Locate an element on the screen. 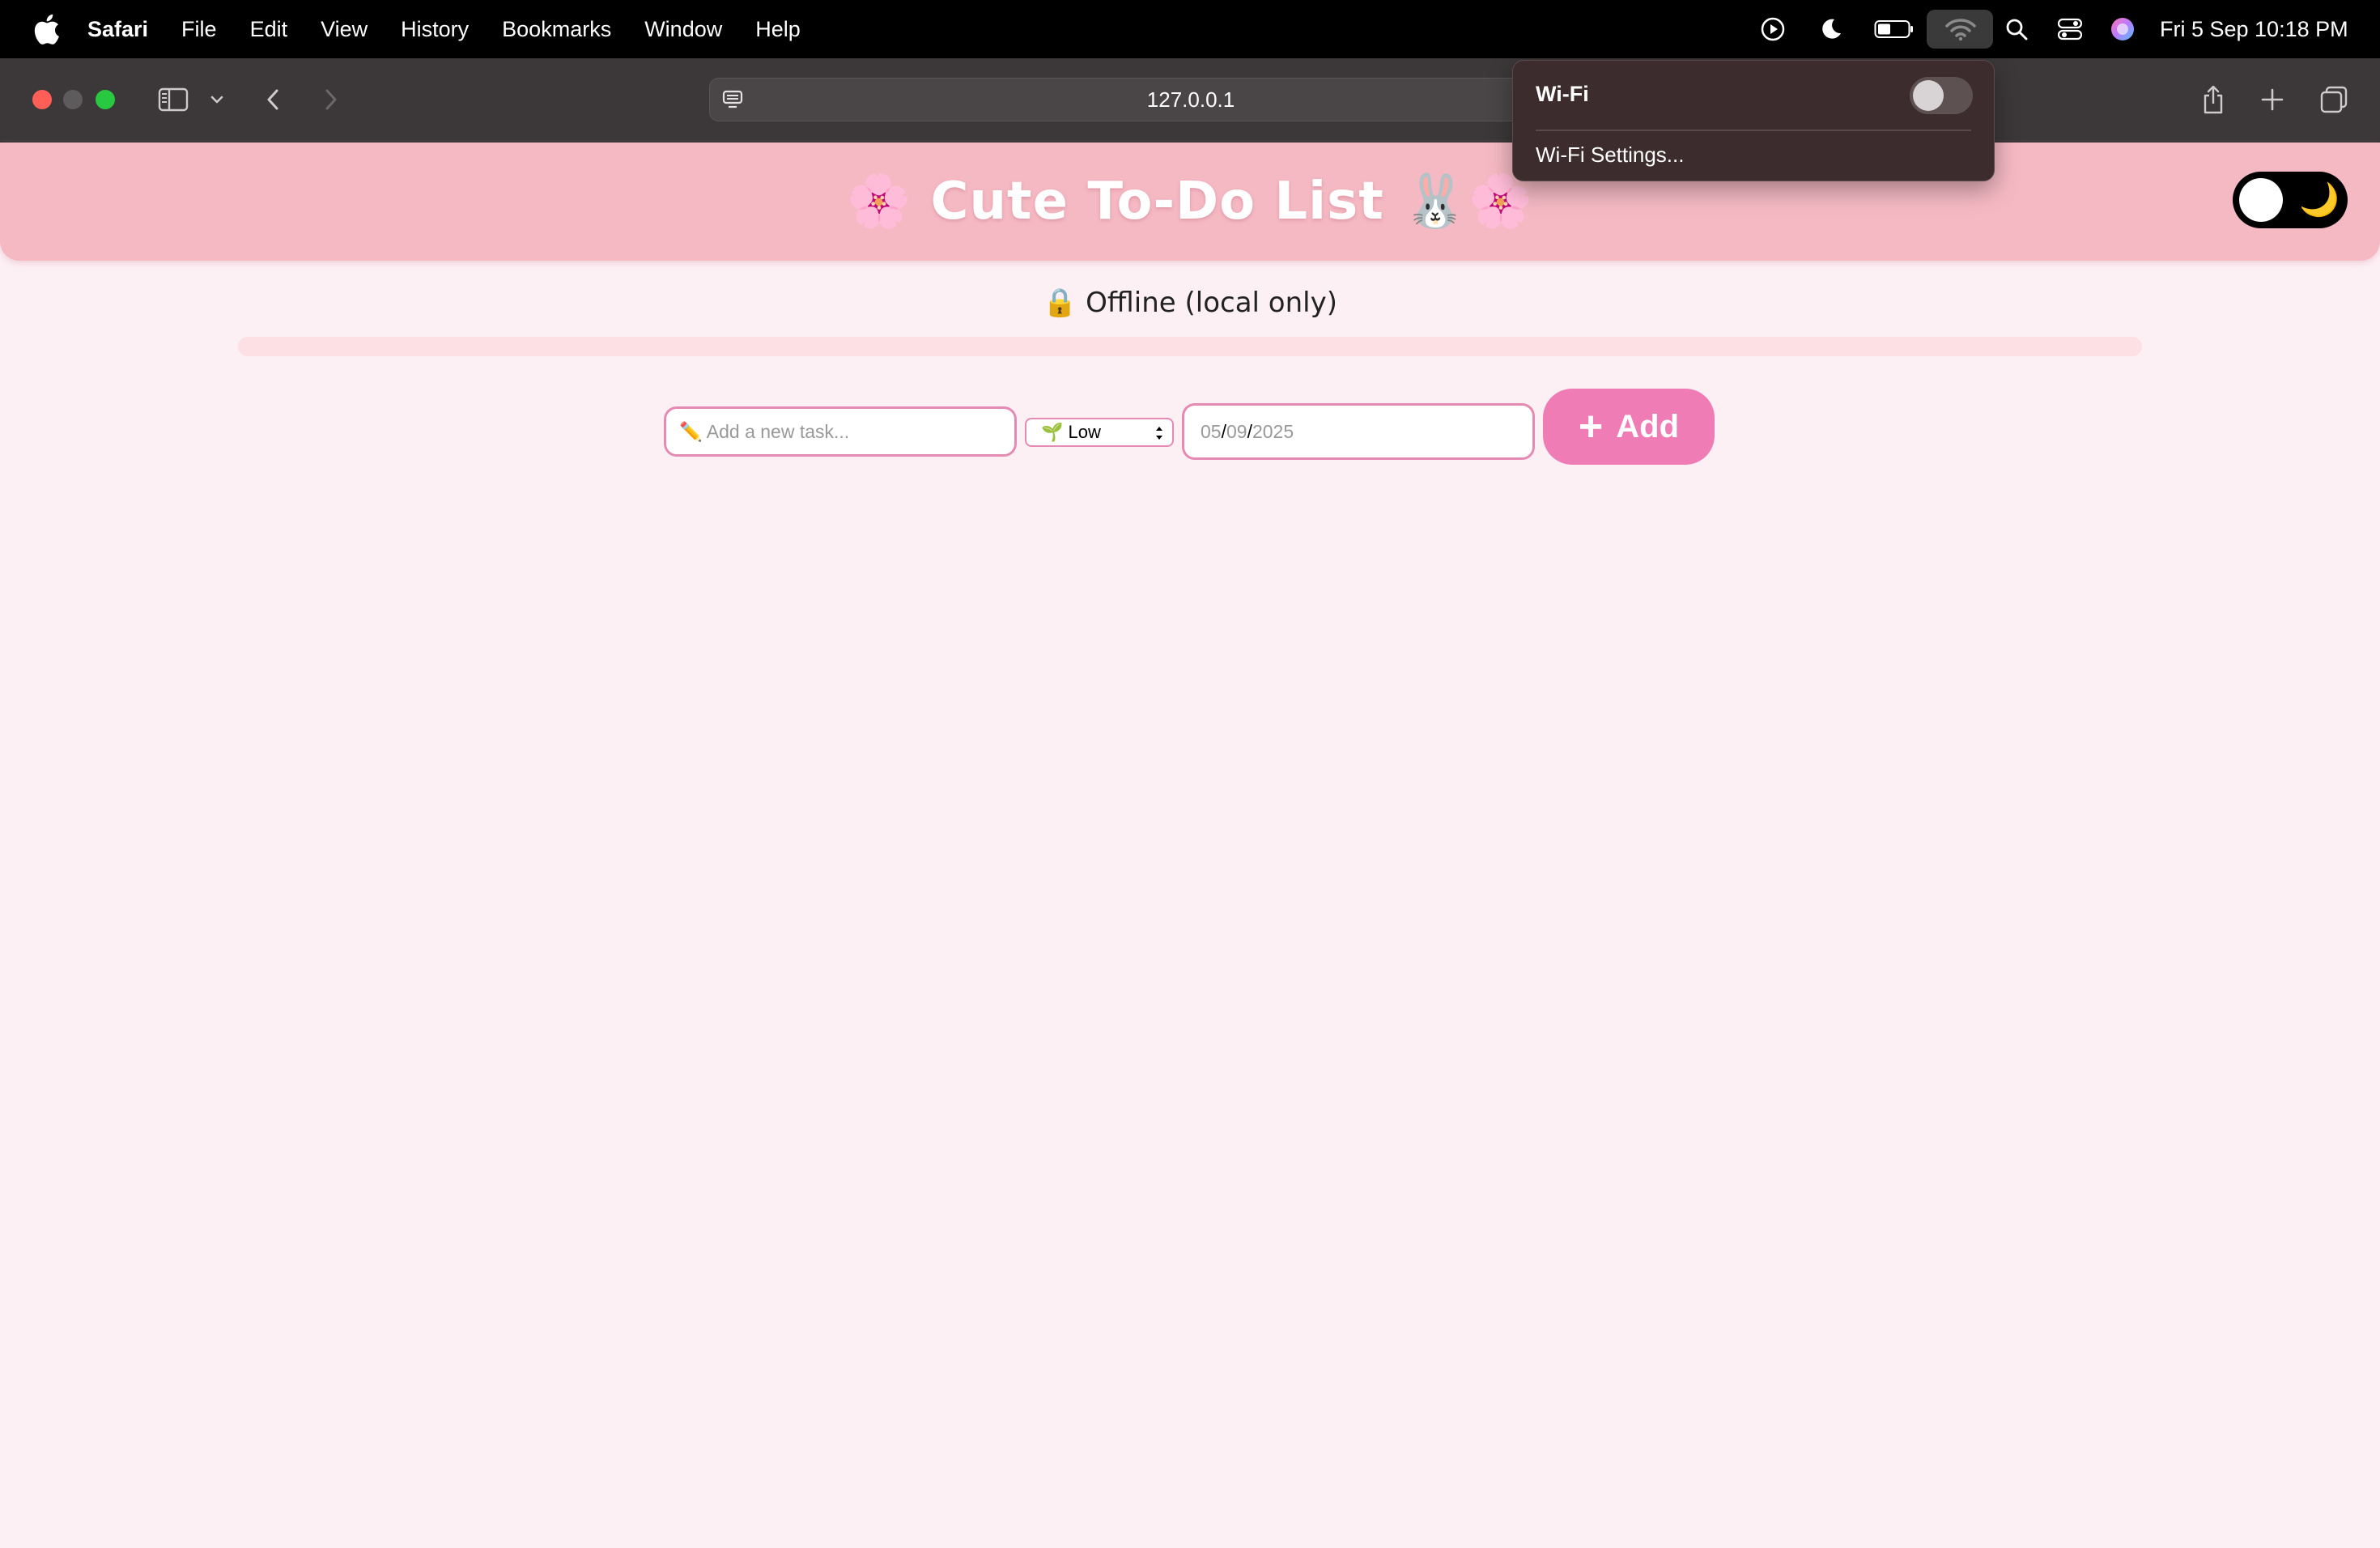 The image size is (2380, 1548). menu-file: File is located at coordinates (199, 29).